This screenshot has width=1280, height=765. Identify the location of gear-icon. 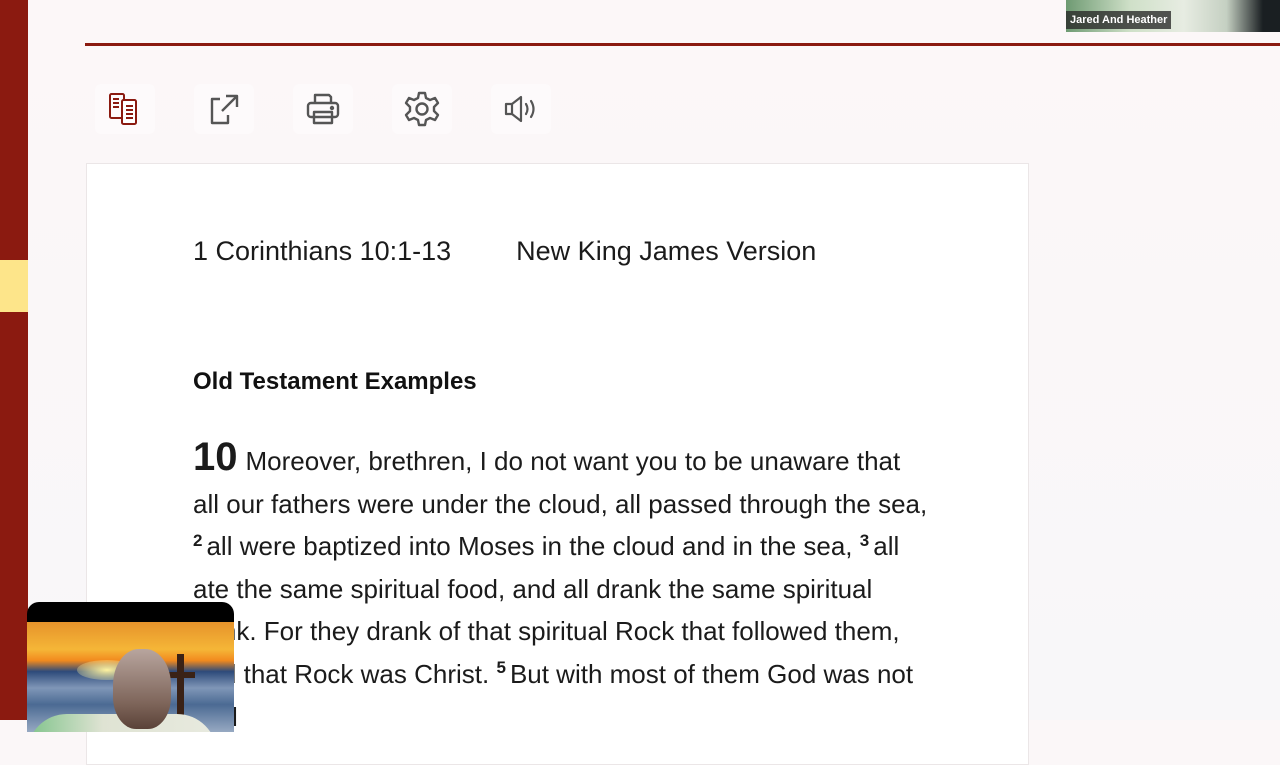
(422, 109).